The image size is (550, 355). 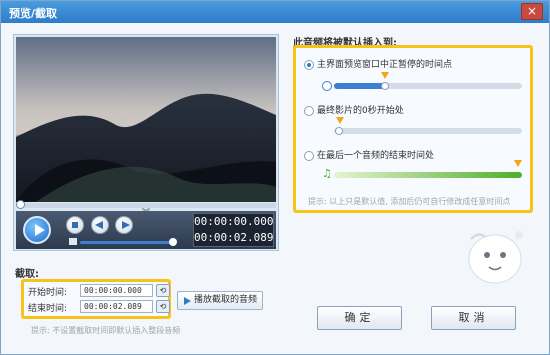 I want to click on stop-button, so click(x=75, y=225).